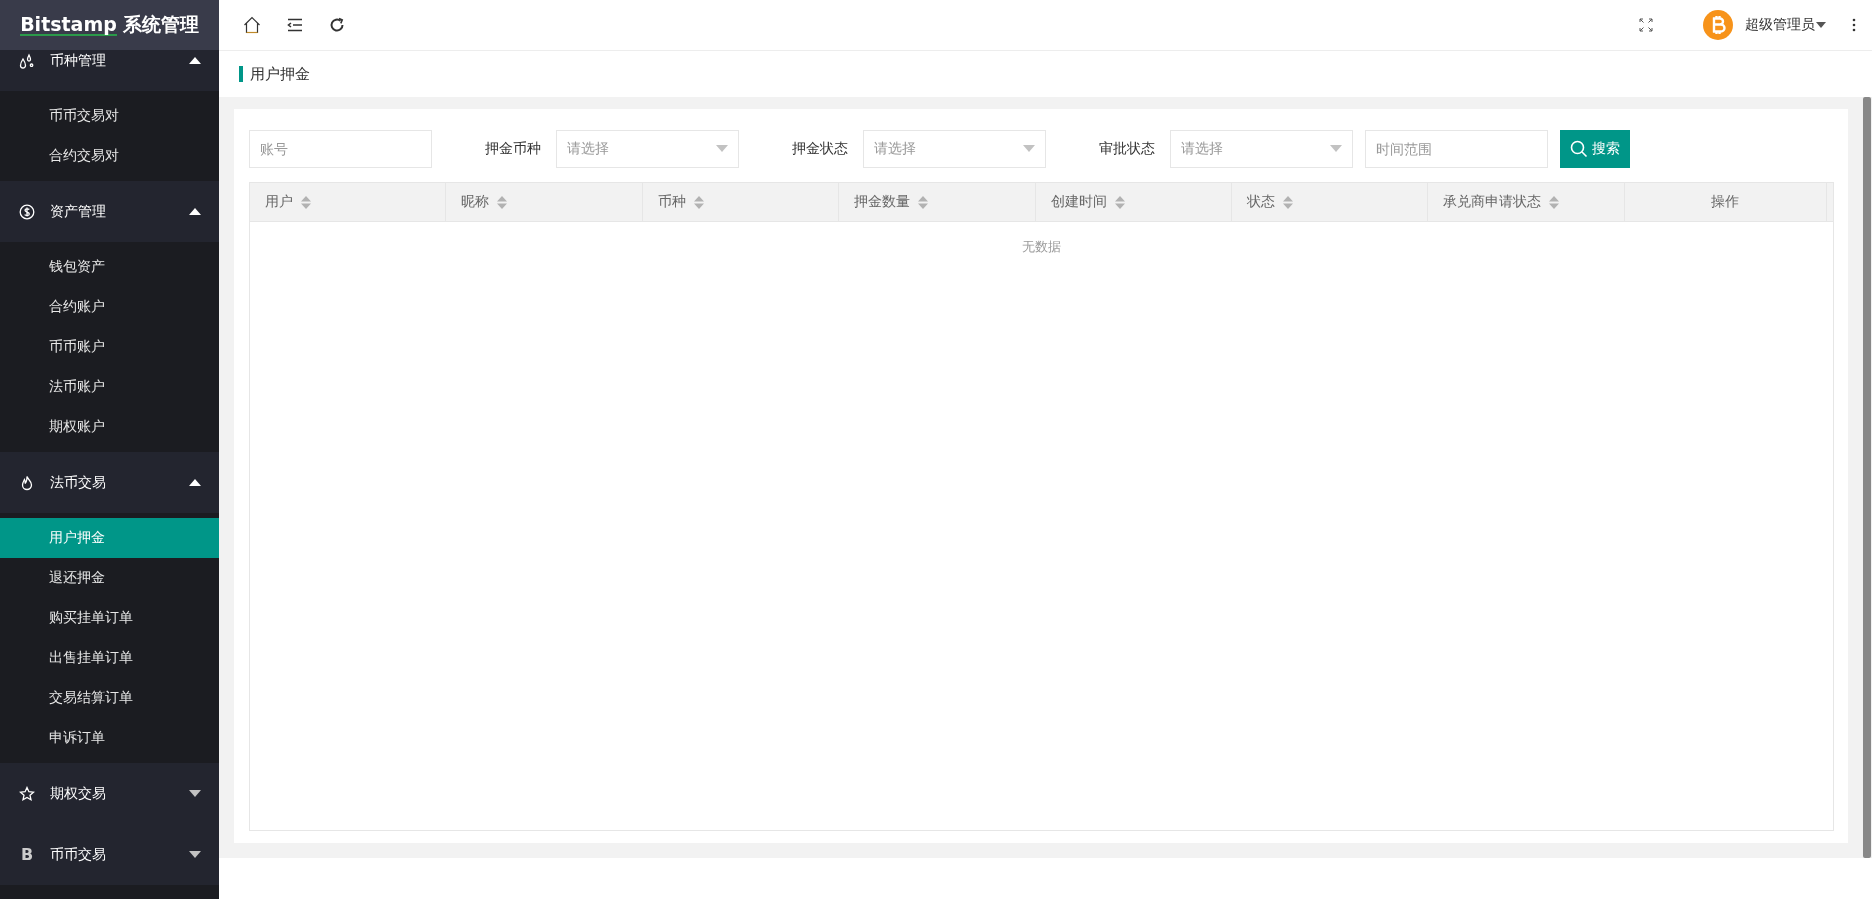  Describe the element at coordinates (78, 793) in the screenshot. I see `group-label: 期权交易` at that location.